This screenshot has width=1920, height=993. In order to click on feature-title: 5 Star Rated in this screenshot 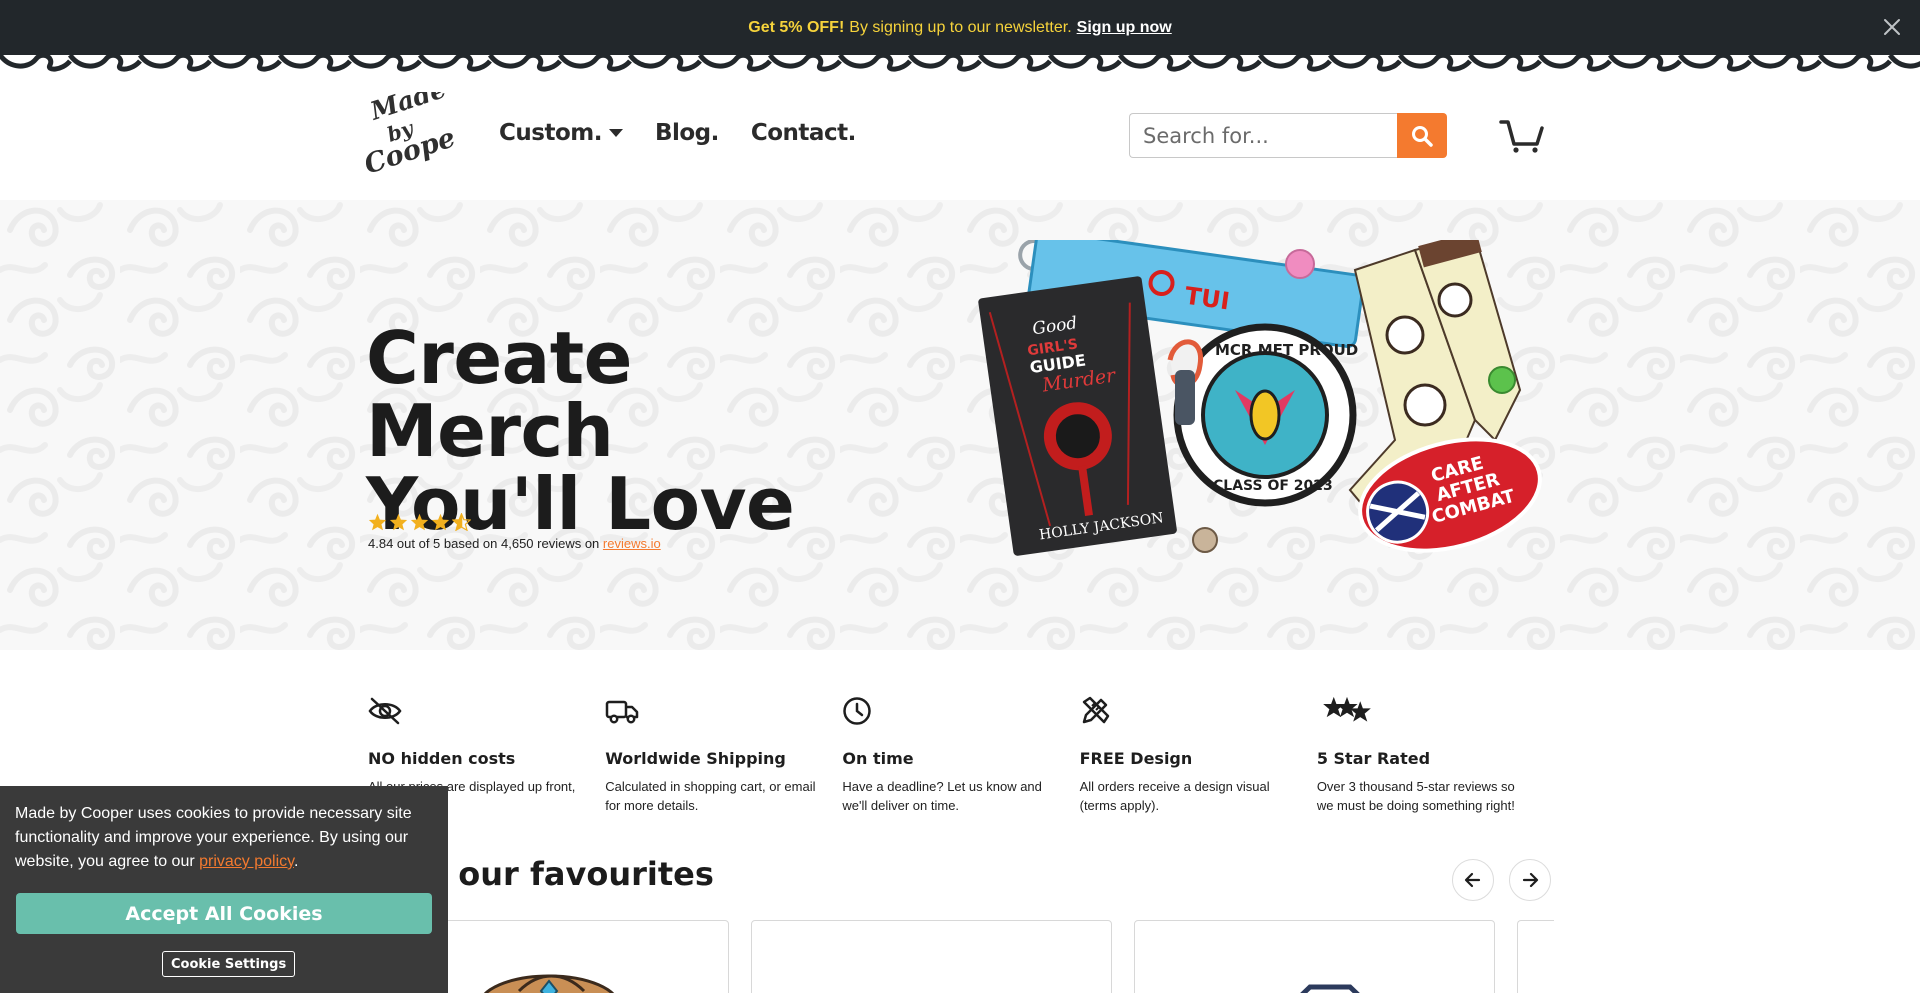, I will do `click(1373, 758)`.